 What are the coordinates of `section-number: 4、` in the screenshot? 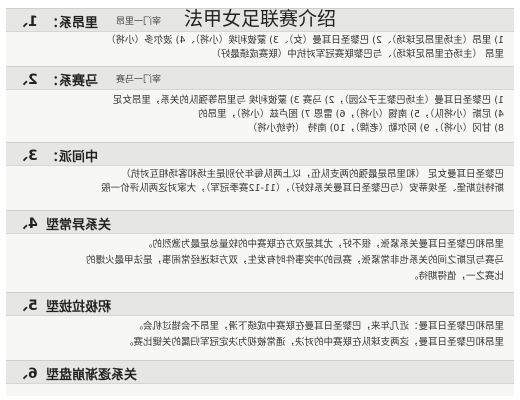 It's located at (26, 224).